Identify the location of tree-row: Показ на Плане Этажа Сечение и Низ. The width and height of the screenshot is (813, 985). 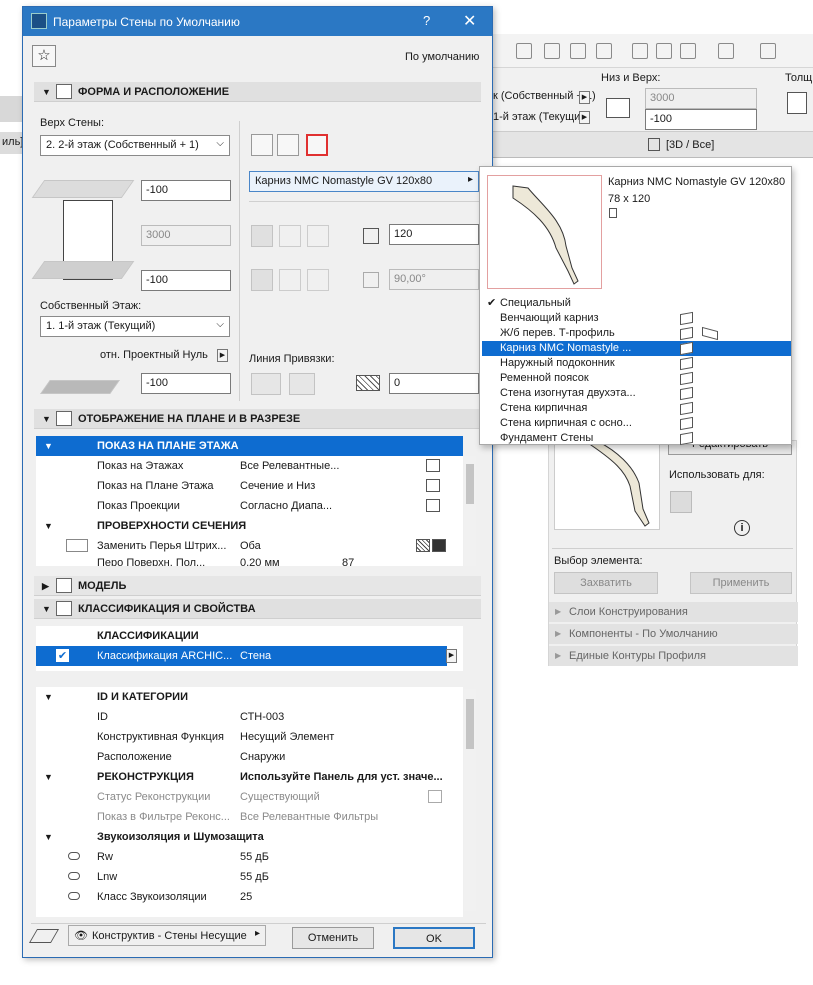
(249, 486).